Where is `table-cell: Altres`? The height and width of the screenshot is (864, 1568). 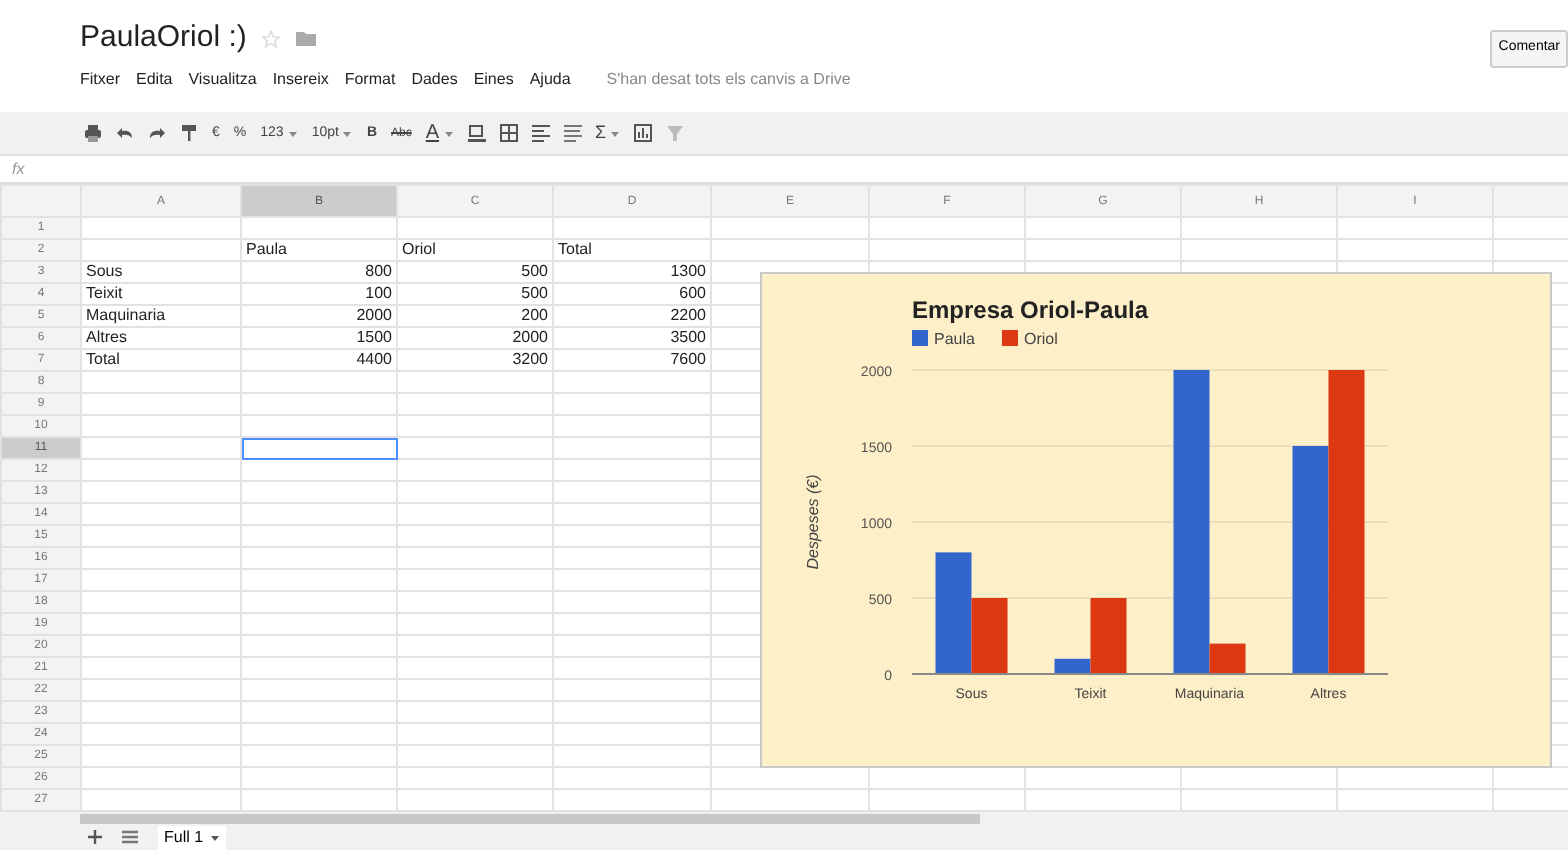
table-cell: Altres is located at coordinates (161, 338).